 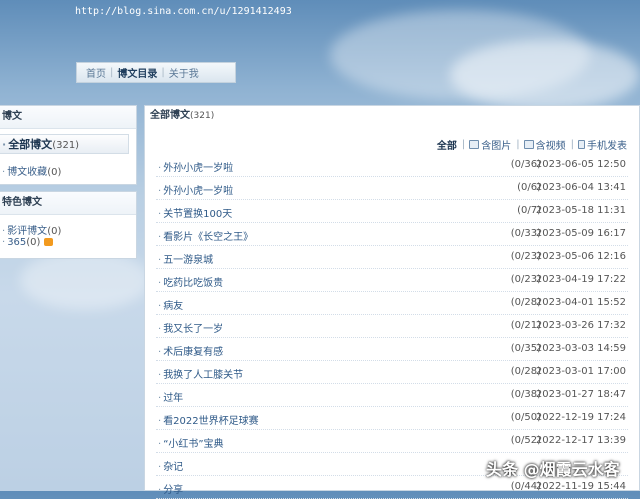 I want to click on articles-panel-title: 博文, so click(x=68, y=117).